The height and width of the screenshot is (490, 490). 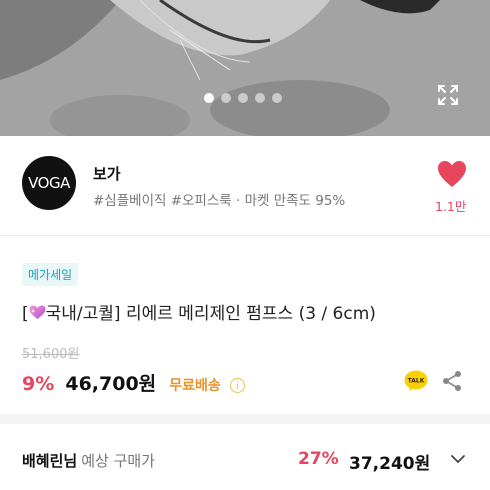 I want to click on svg-text: TALK, so click(x=416, y=381).